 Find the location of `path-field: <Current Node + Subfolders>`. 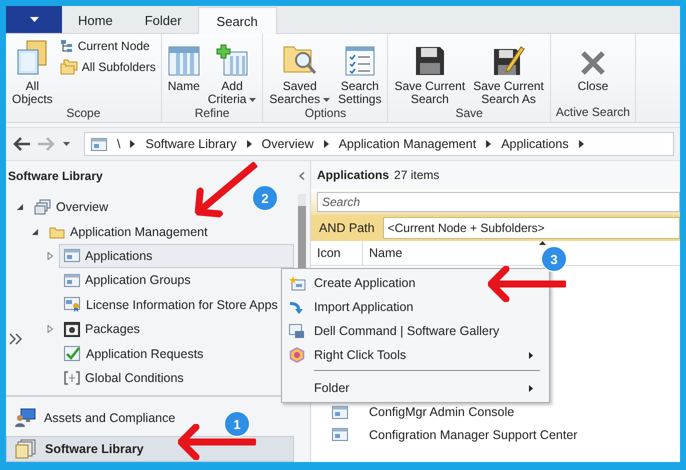

path-field: <Current Node + Subfolders> is located at coordinates (531, 228).